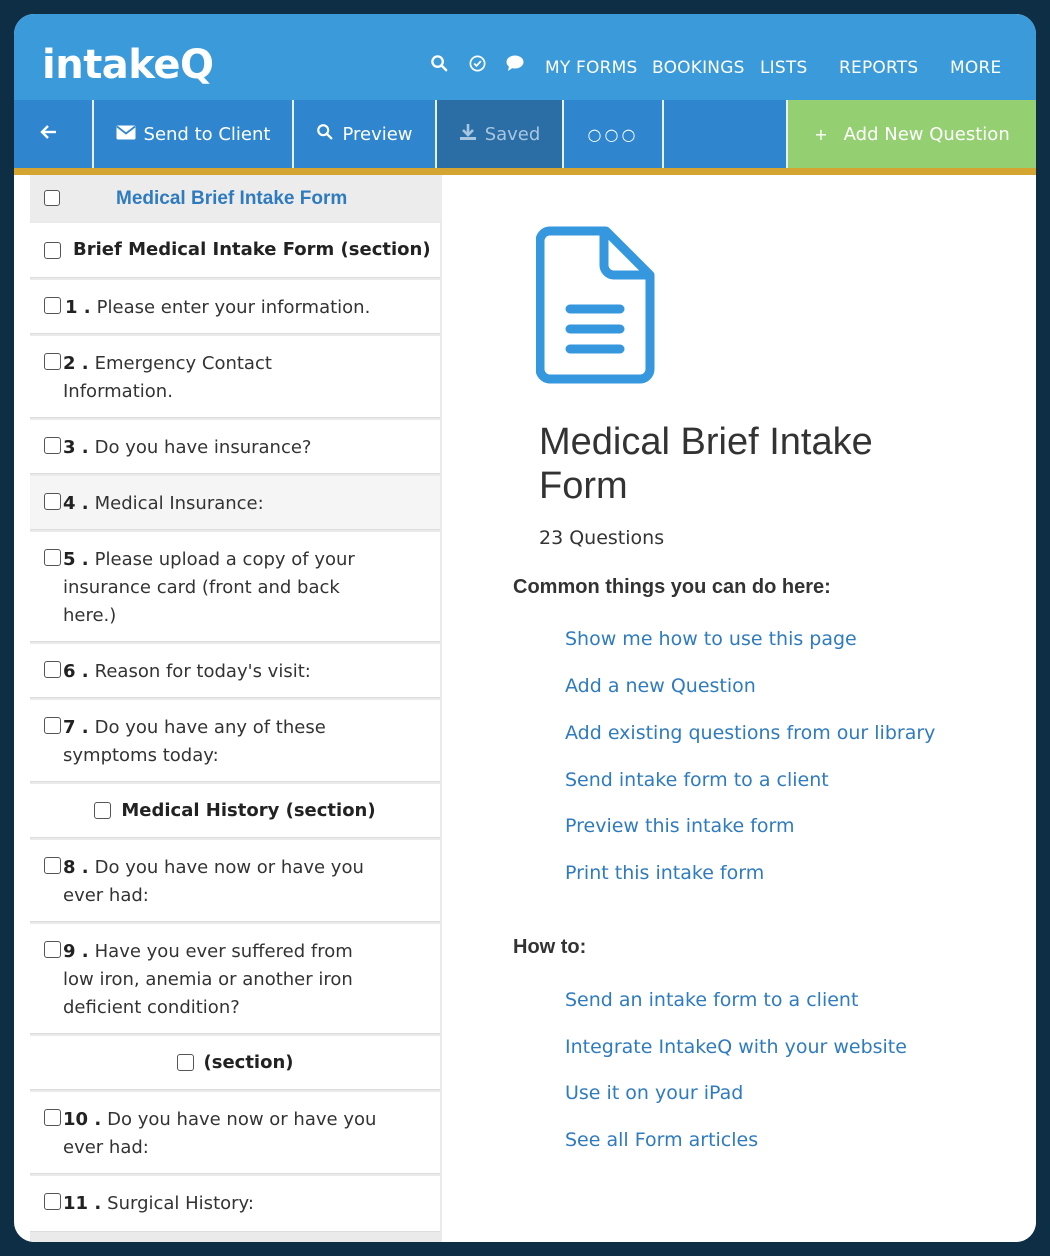 This screenshot has height=1256, width=1050. Describe the element at coordinates (664, 873) in the screenshot. I see `link-print-form: Print this intake form` at that location.